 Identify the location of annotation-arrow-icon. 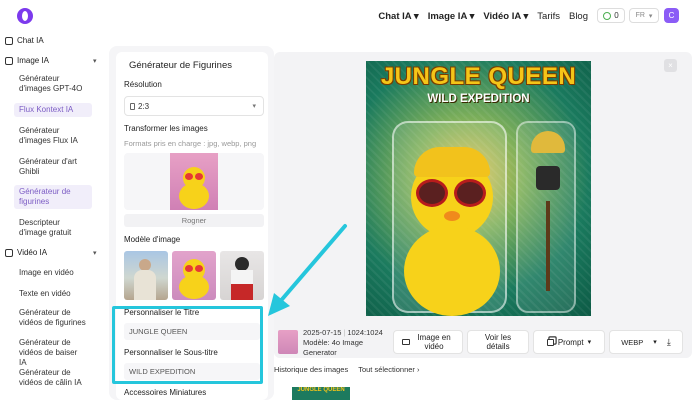
(307, 270).